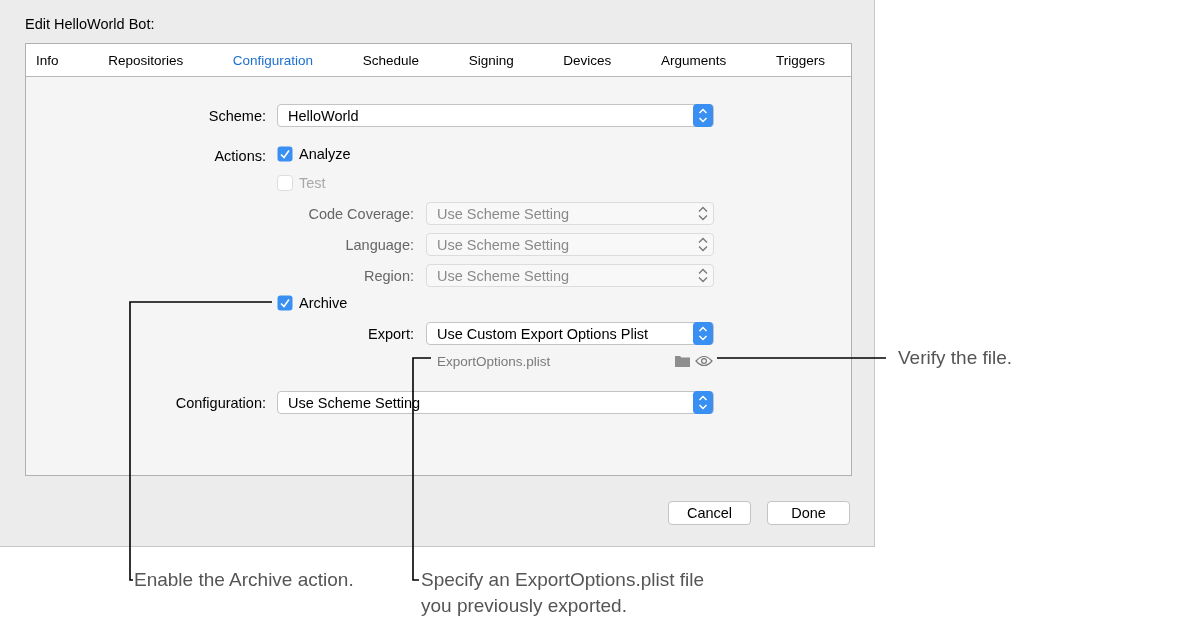 The image size is (1184, 624). Describe the element at coordinates (587, 60) in the screenshot. I see `tab: Devices` at that location.